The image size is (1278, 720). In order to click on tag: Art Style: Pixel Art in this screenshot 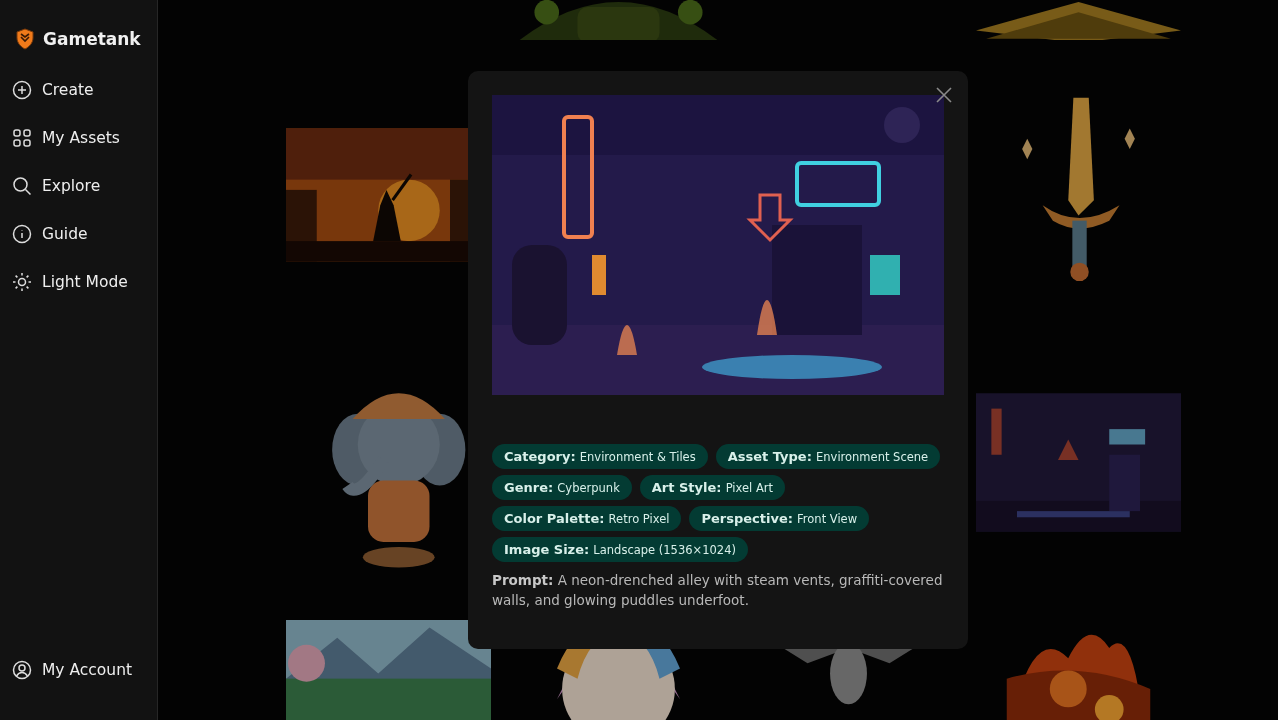, I will do `click(712, 487)`.